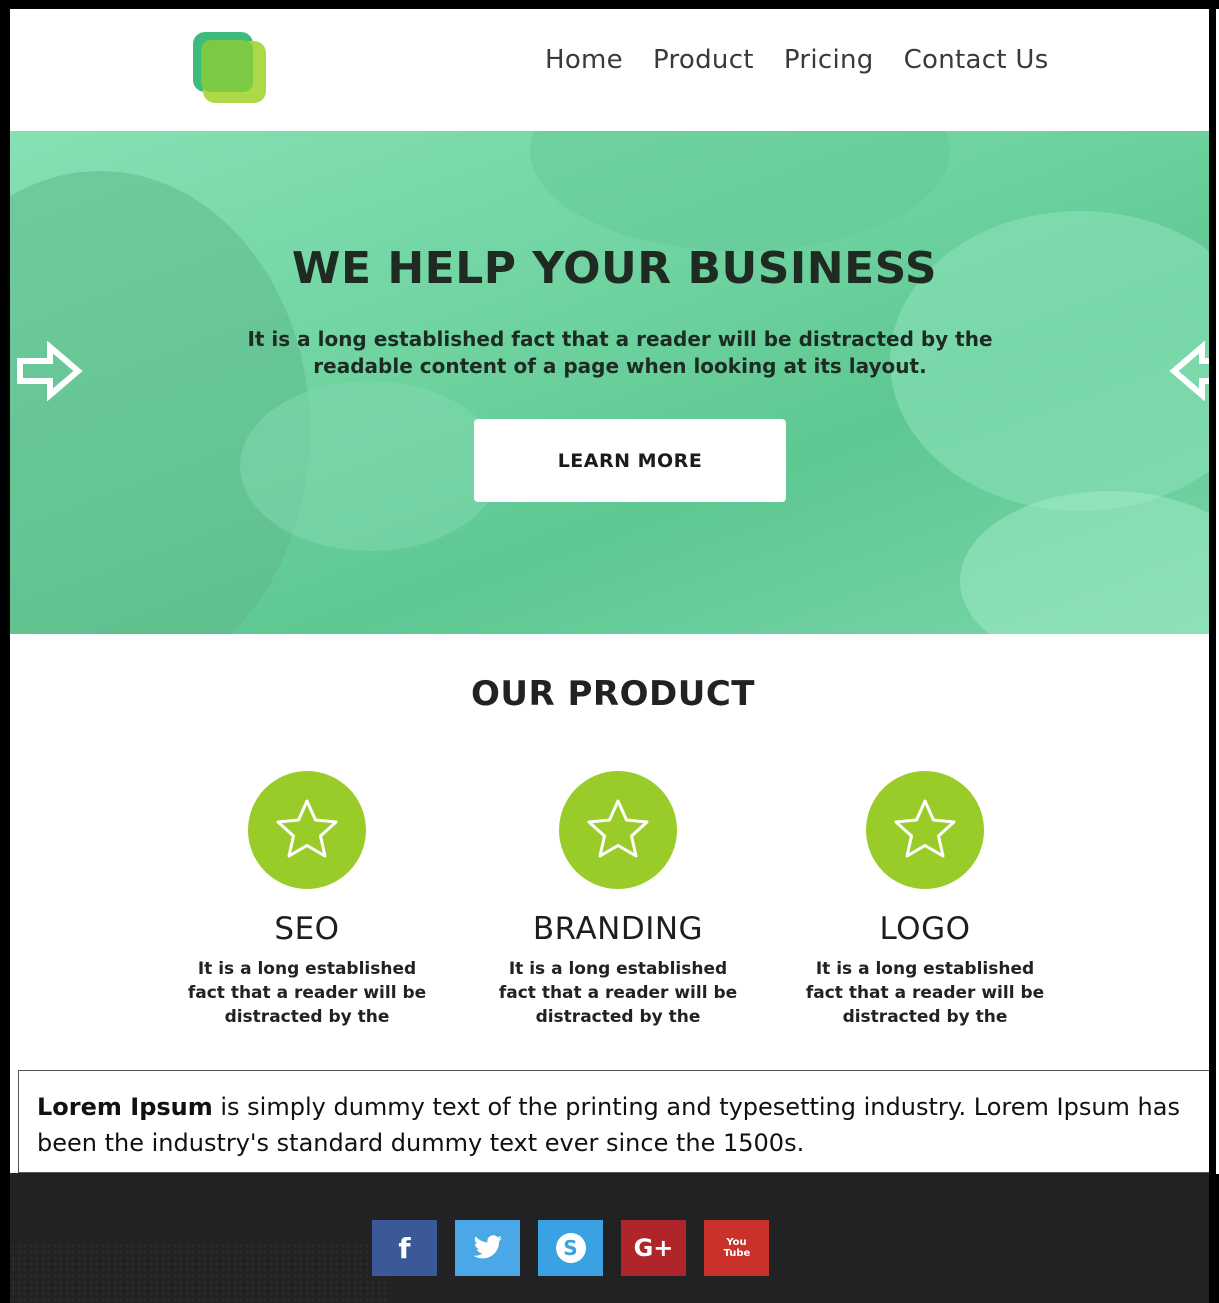  I want to click on main-nav: Home Product Pricing Contact Us, so click(797, 60).